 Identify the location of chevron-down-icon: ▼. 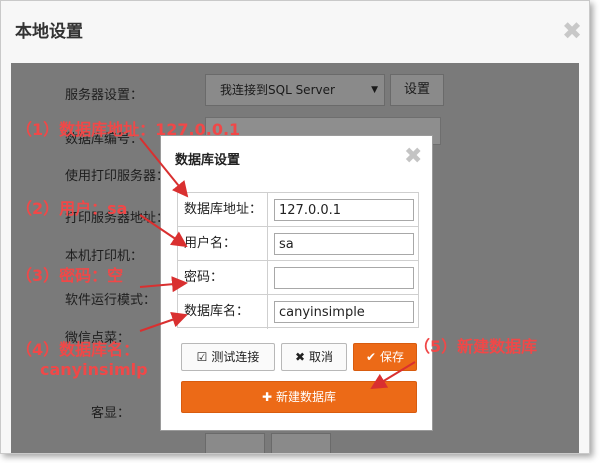
(374, 90).